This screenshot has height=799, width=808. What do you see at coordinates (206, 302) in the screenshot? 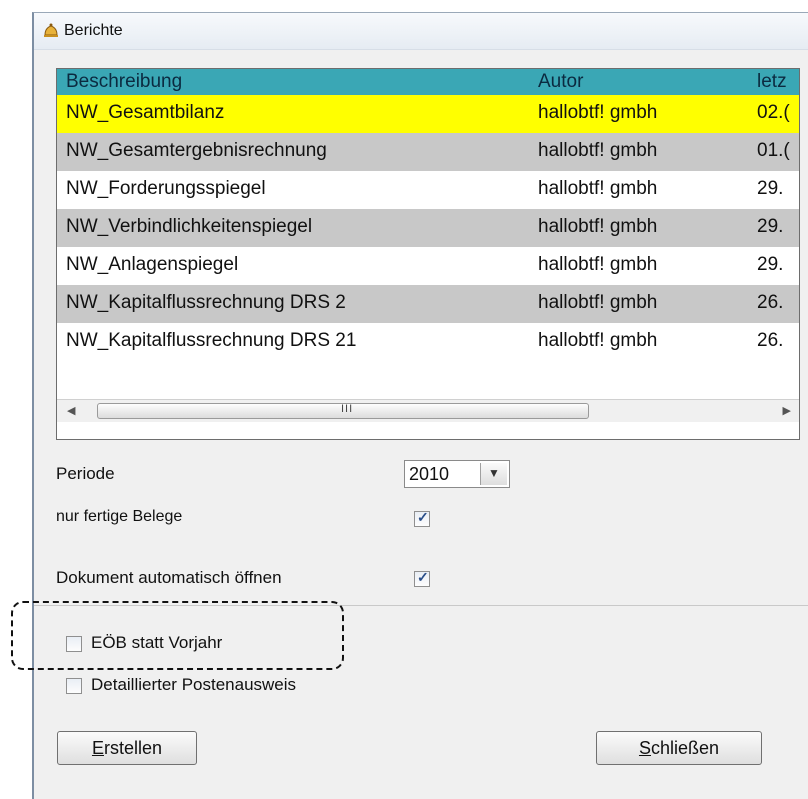
I see `cell-beschreibung: NW_Kapitalflussrechnung DRS 2` at bounding box center [206, 302].